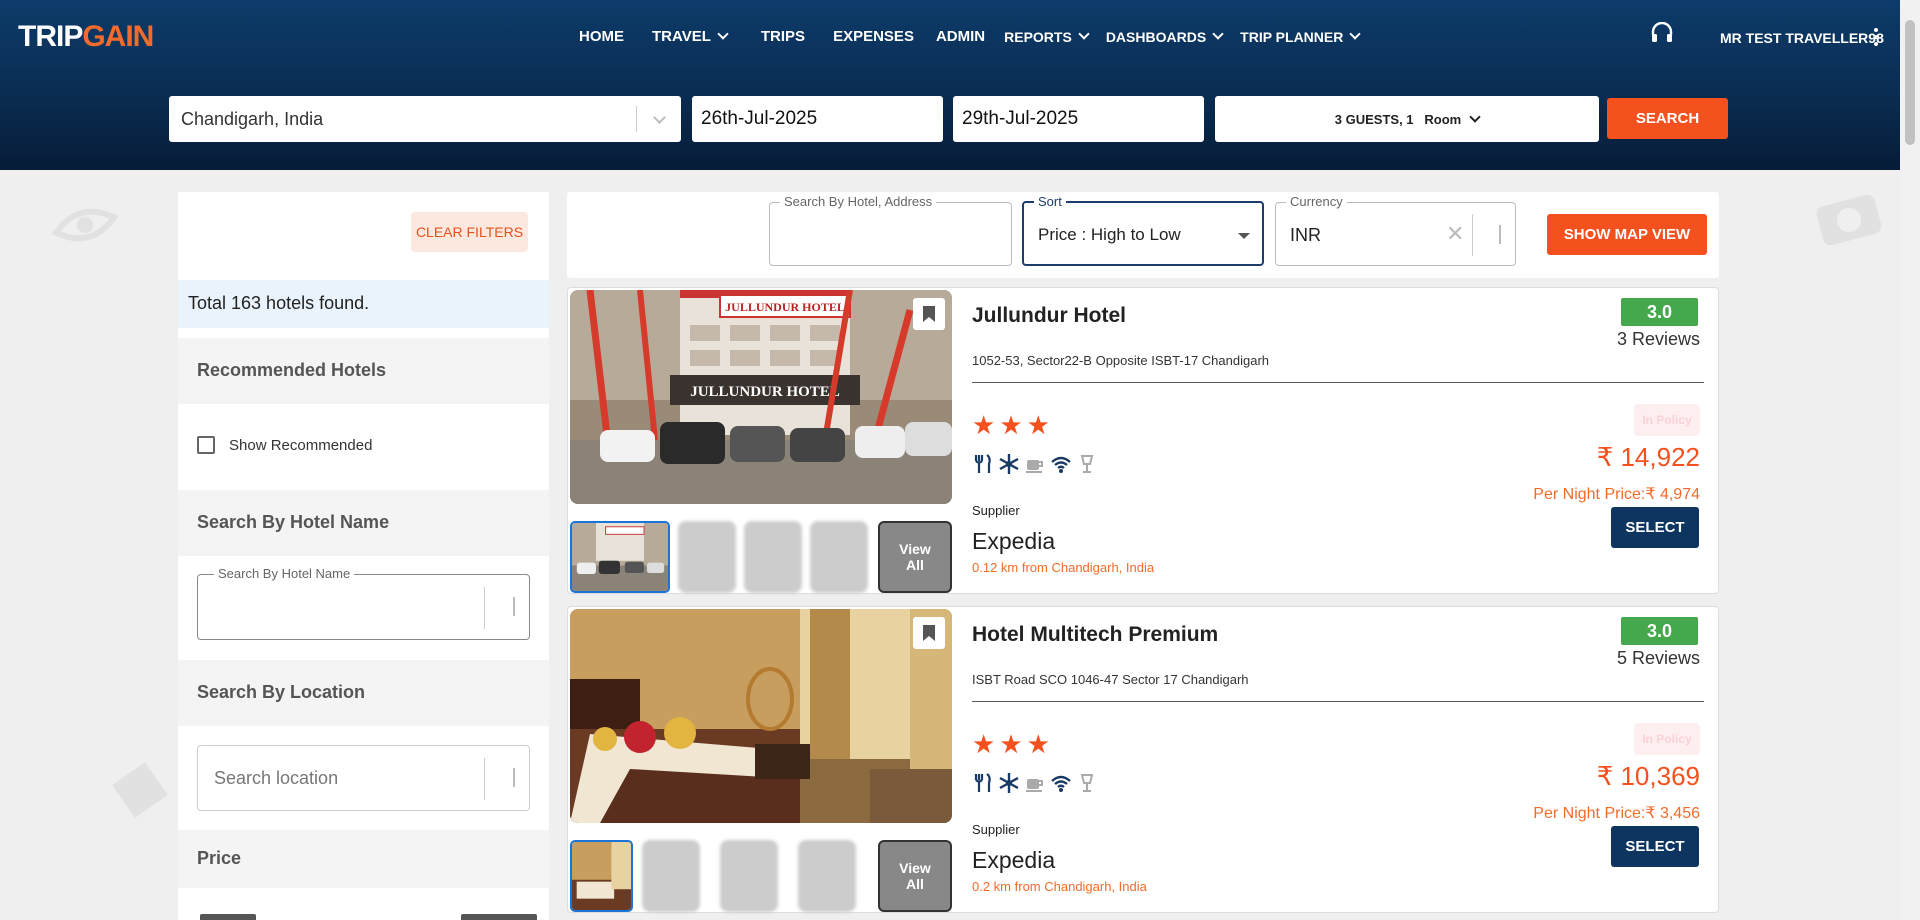 Image resolution: width=1920 pixels, height=920 pixels. Describe the element at coordinates (1395, 230) in the screenshot. I see `currency-select: Currency INR ✕` at that location.